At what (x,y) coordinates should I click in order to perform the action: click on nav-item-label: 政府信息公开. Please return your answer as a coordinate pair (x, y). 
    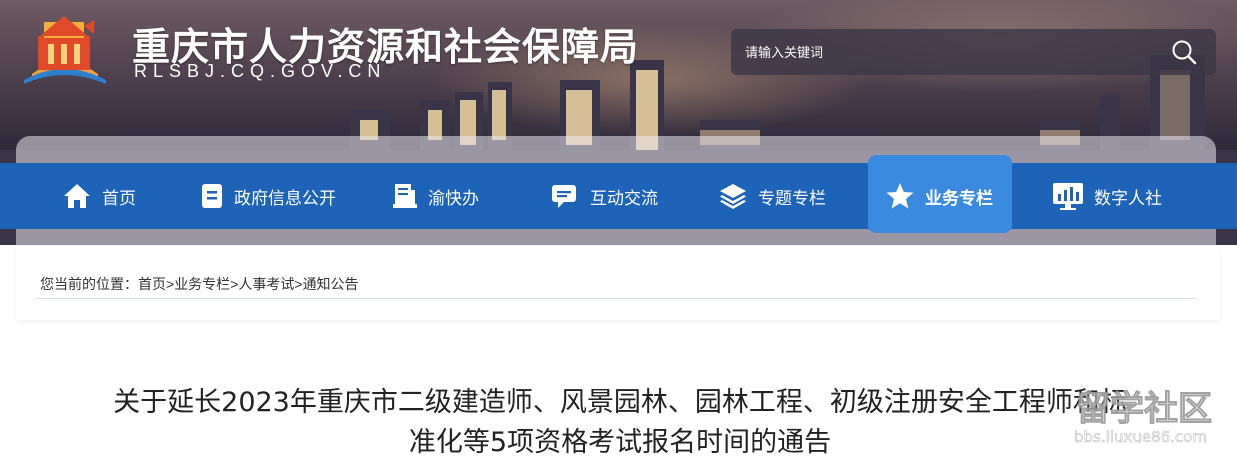
    Looking at the image, I should click on (285, 198).